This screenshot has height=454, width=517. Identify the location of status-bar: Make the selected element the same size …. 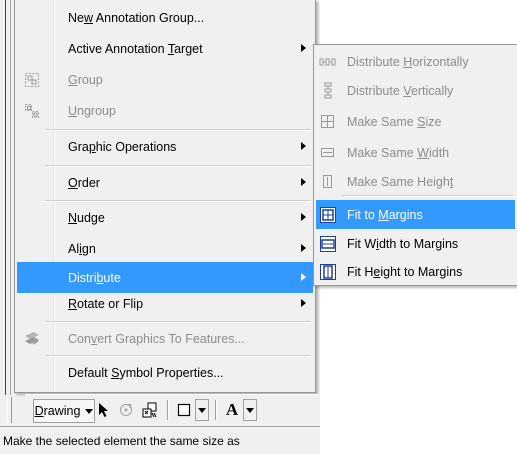
(160, 440).